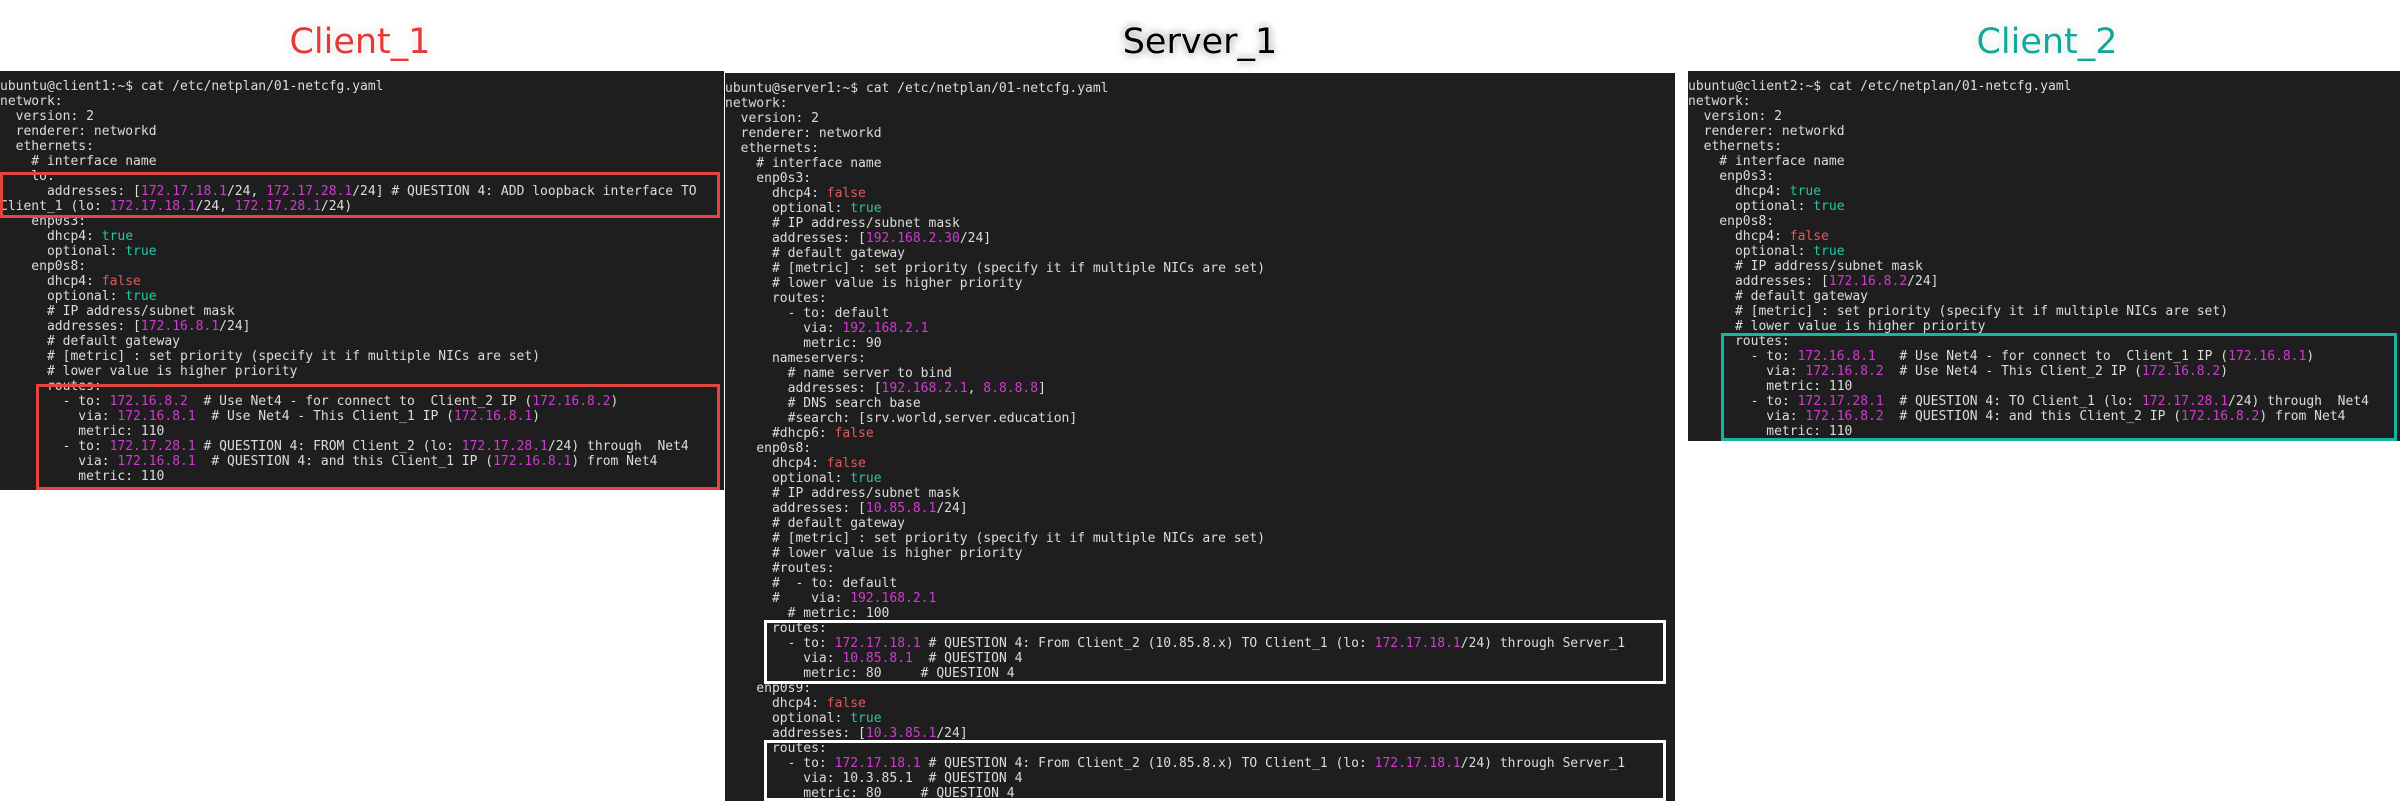 The image size is (2407, 801). Describe the element at coordinates (1215, 652) in the screenshot. I see `server1-enp0s8-routes-highlight` at that location.